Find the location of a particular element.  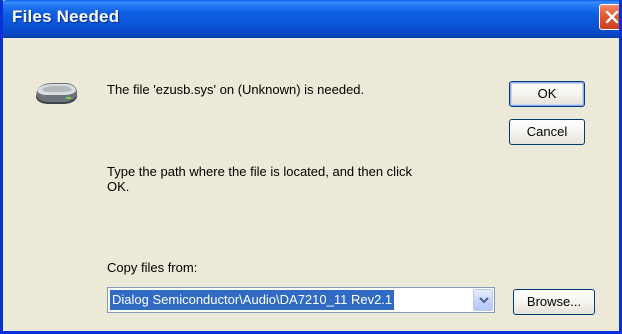

cancel-button: Cancel is located at coordinates (547, 132).